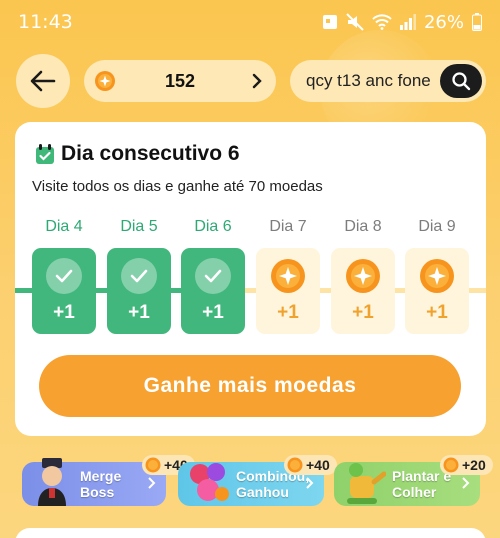 The image size is (500, 538). I want to click on day-item: Dia 9 +1, so click(437, 276).